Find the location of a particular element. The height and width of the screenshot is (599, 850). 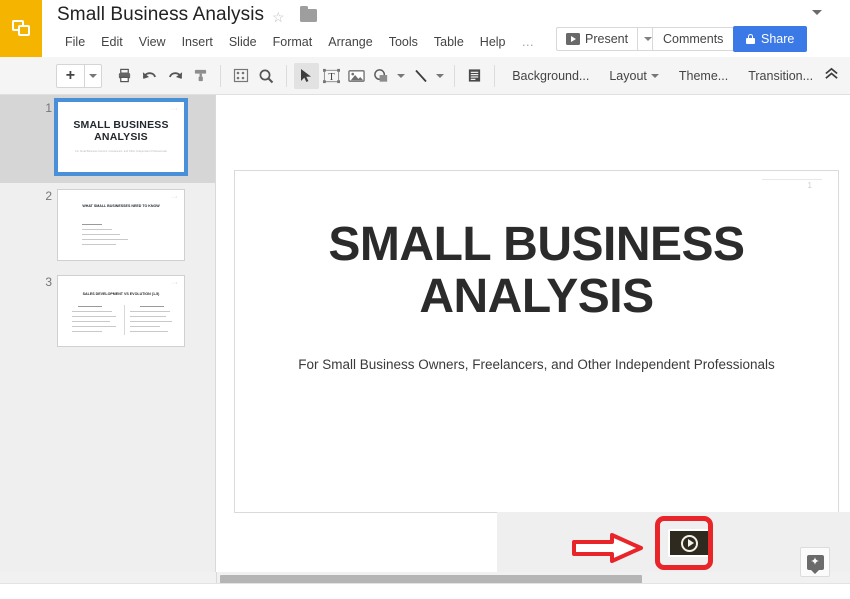

slide-number: 2 is located at coordinates (48, 196).